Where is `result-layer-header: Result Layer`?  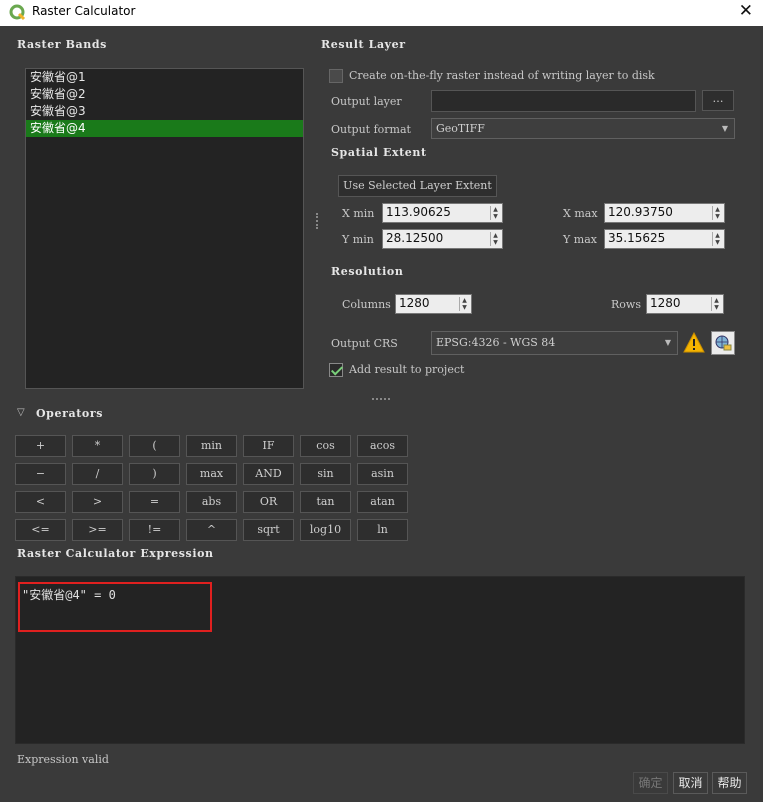 result-layer-header: Result Layer is located at coordinates (363, 44).